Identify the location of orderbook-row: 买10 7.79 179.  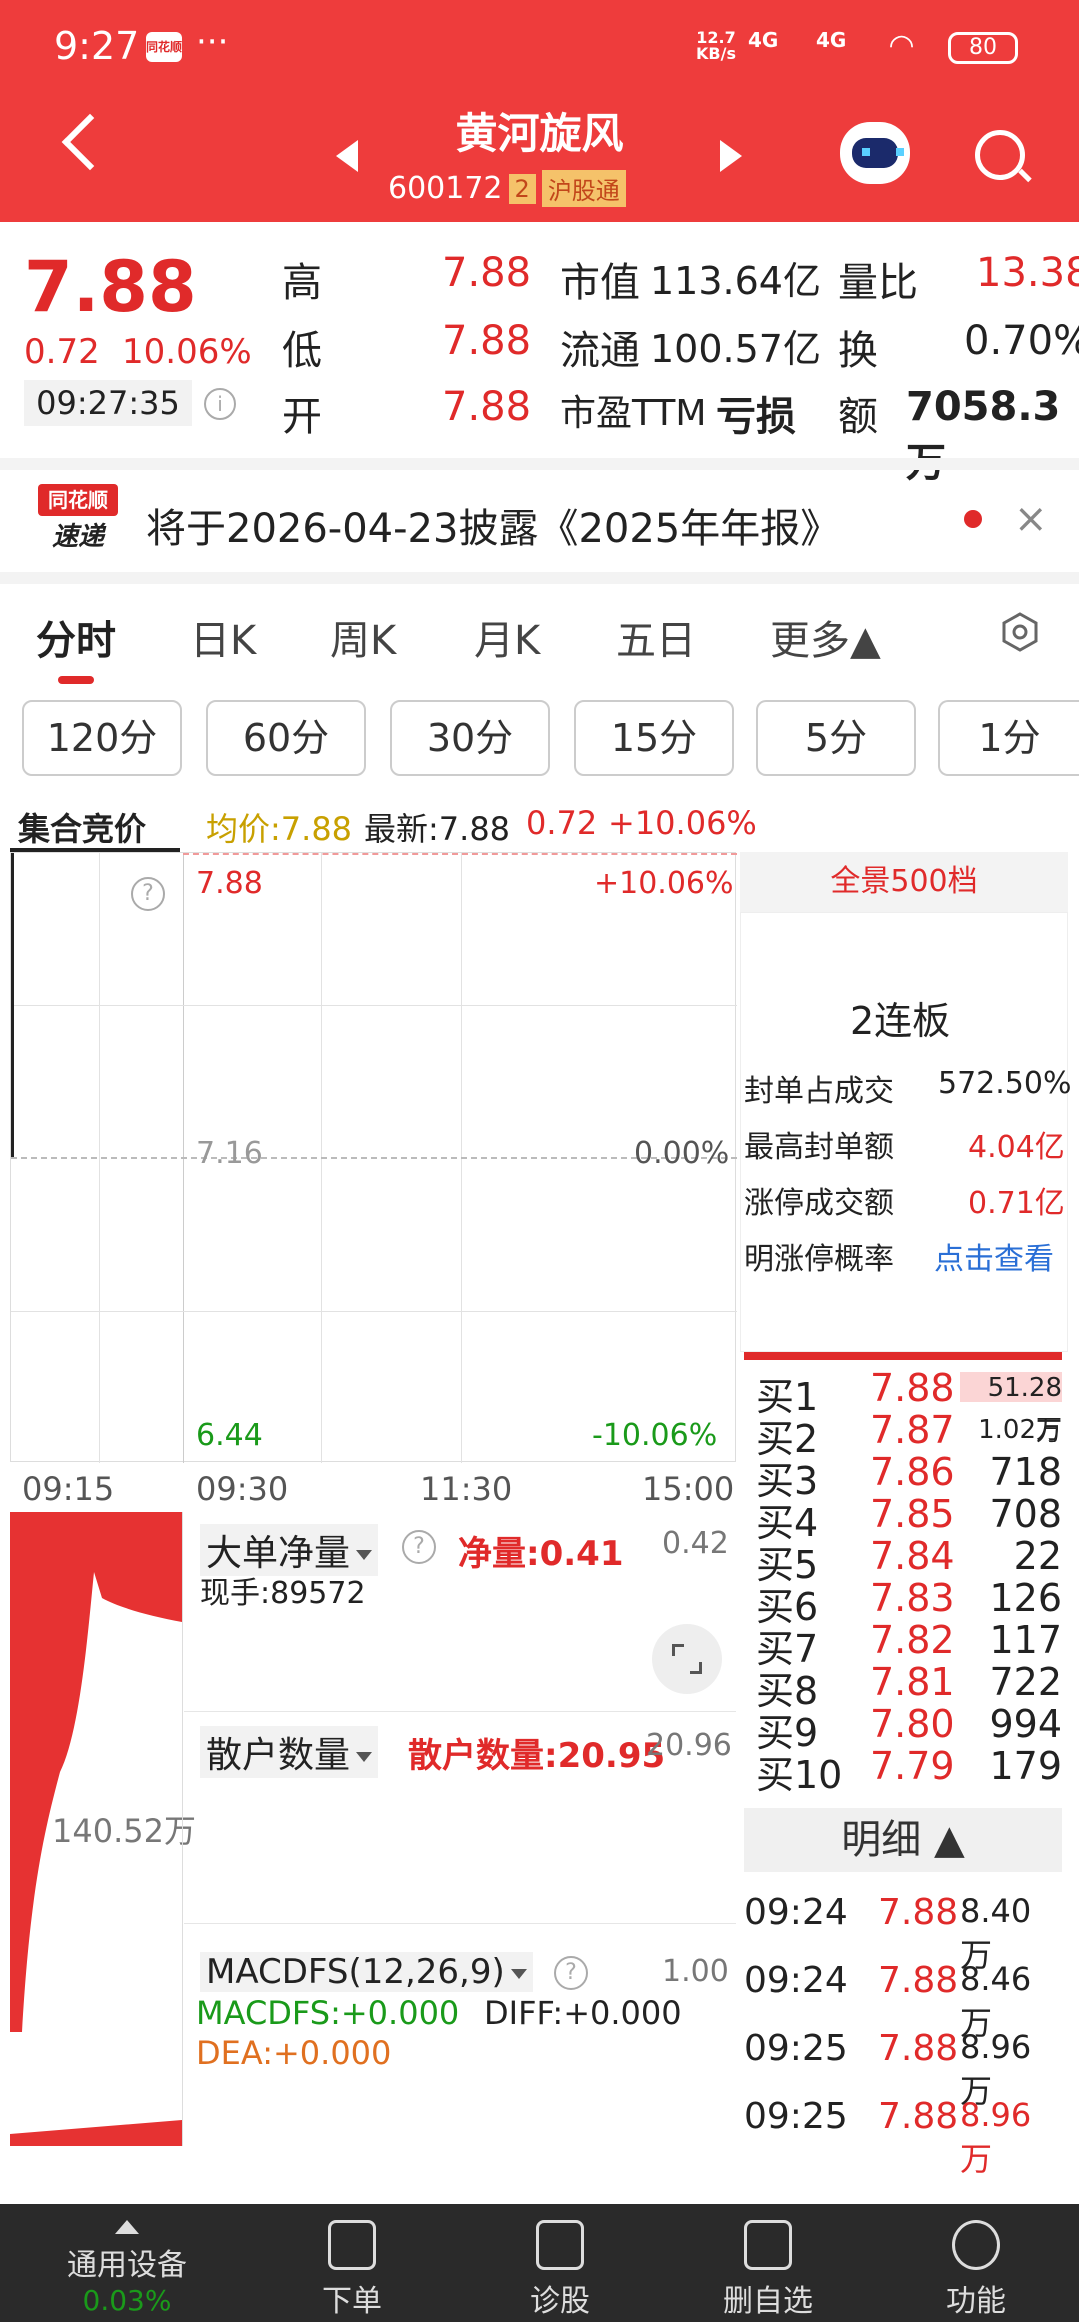
(909, 1771).